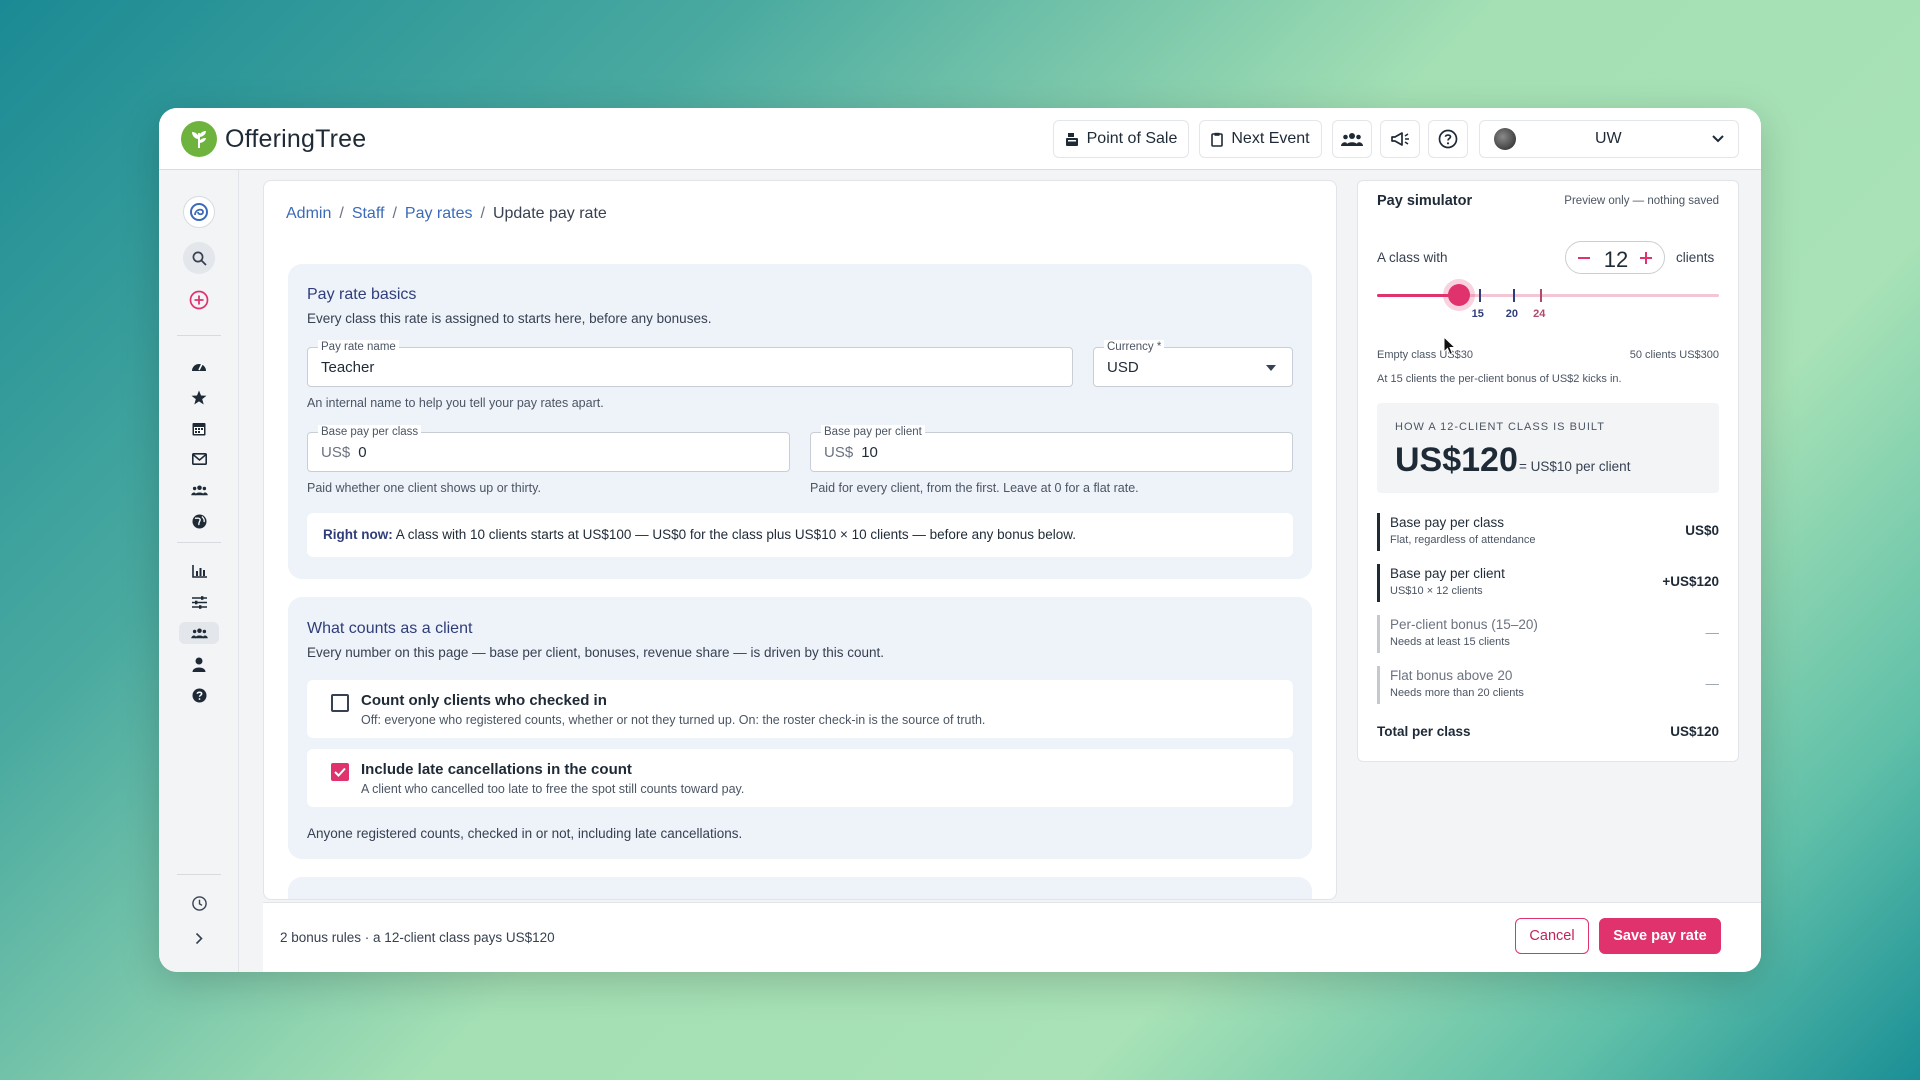 This screenshot has width=1920, height=1080. What do you see at coordinates (1718, 139) in the screenshot?
I see `chevron-down-icon` at bounding box center [1718, 139].